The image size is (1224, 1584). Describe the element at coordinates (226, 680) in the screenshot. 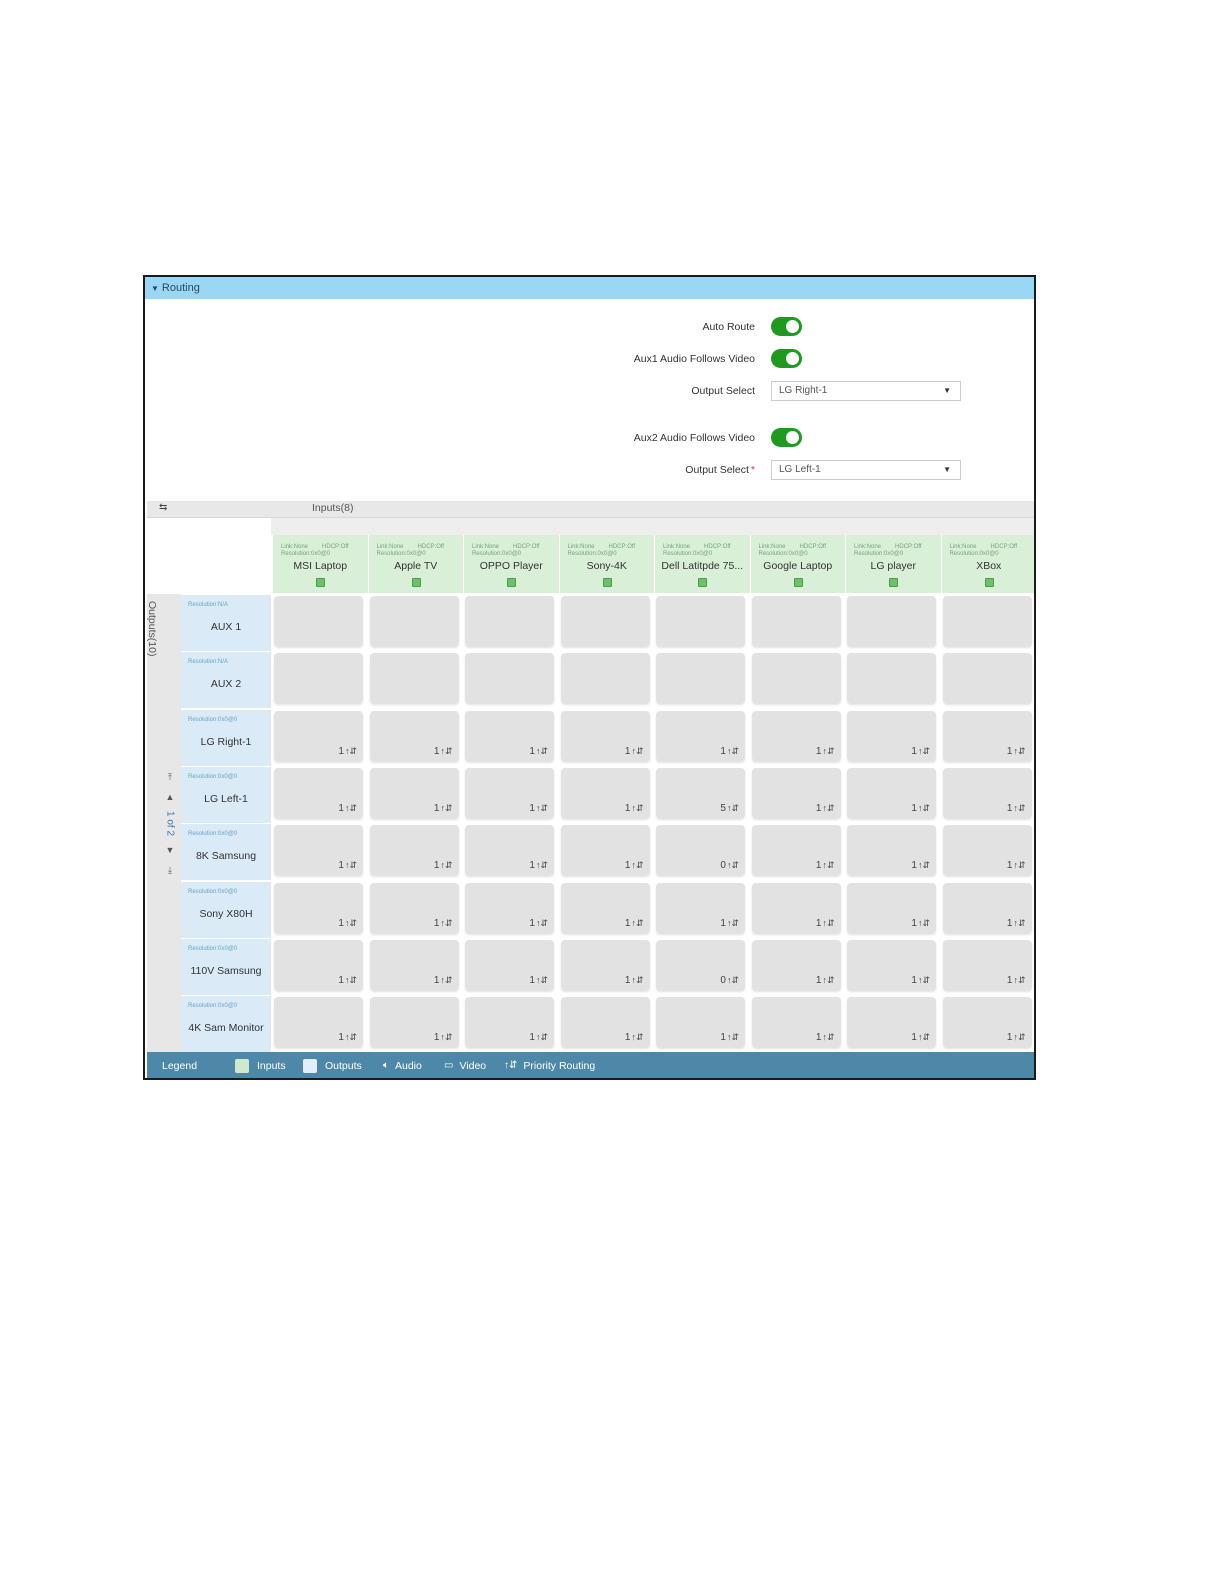

I see `output-header: Resolution:N/A AUX 2` at that location.